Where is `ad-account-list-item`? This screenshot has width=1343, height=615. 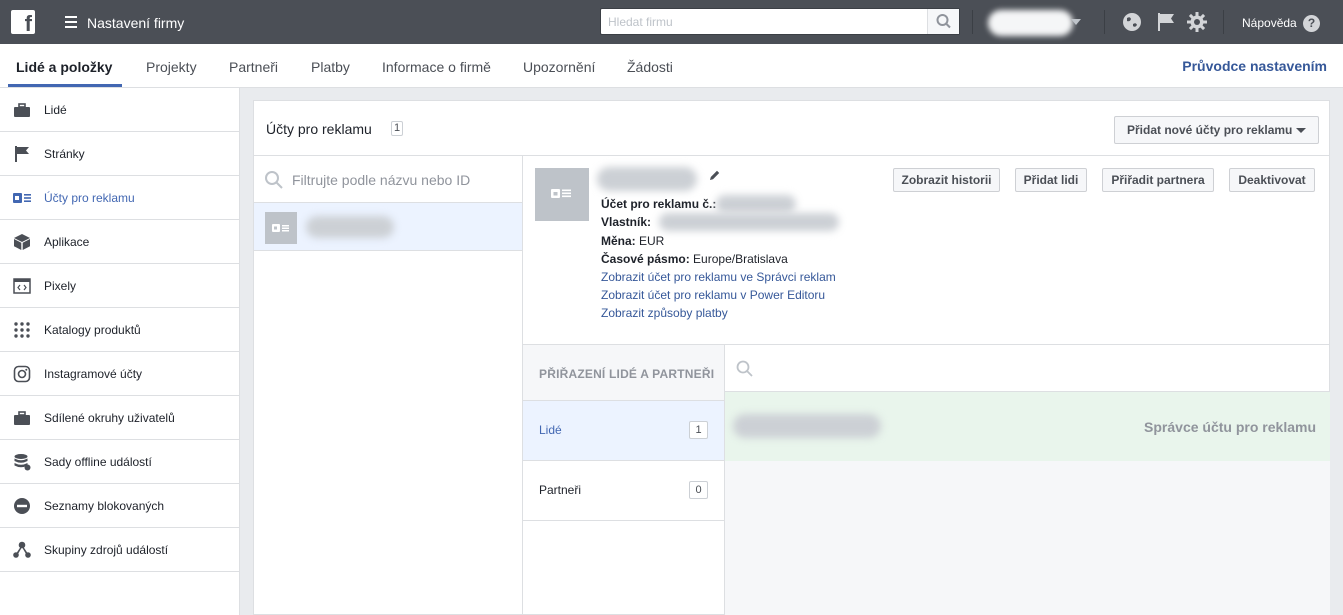
ad-account-list-item is located at coordinates (388, 227).